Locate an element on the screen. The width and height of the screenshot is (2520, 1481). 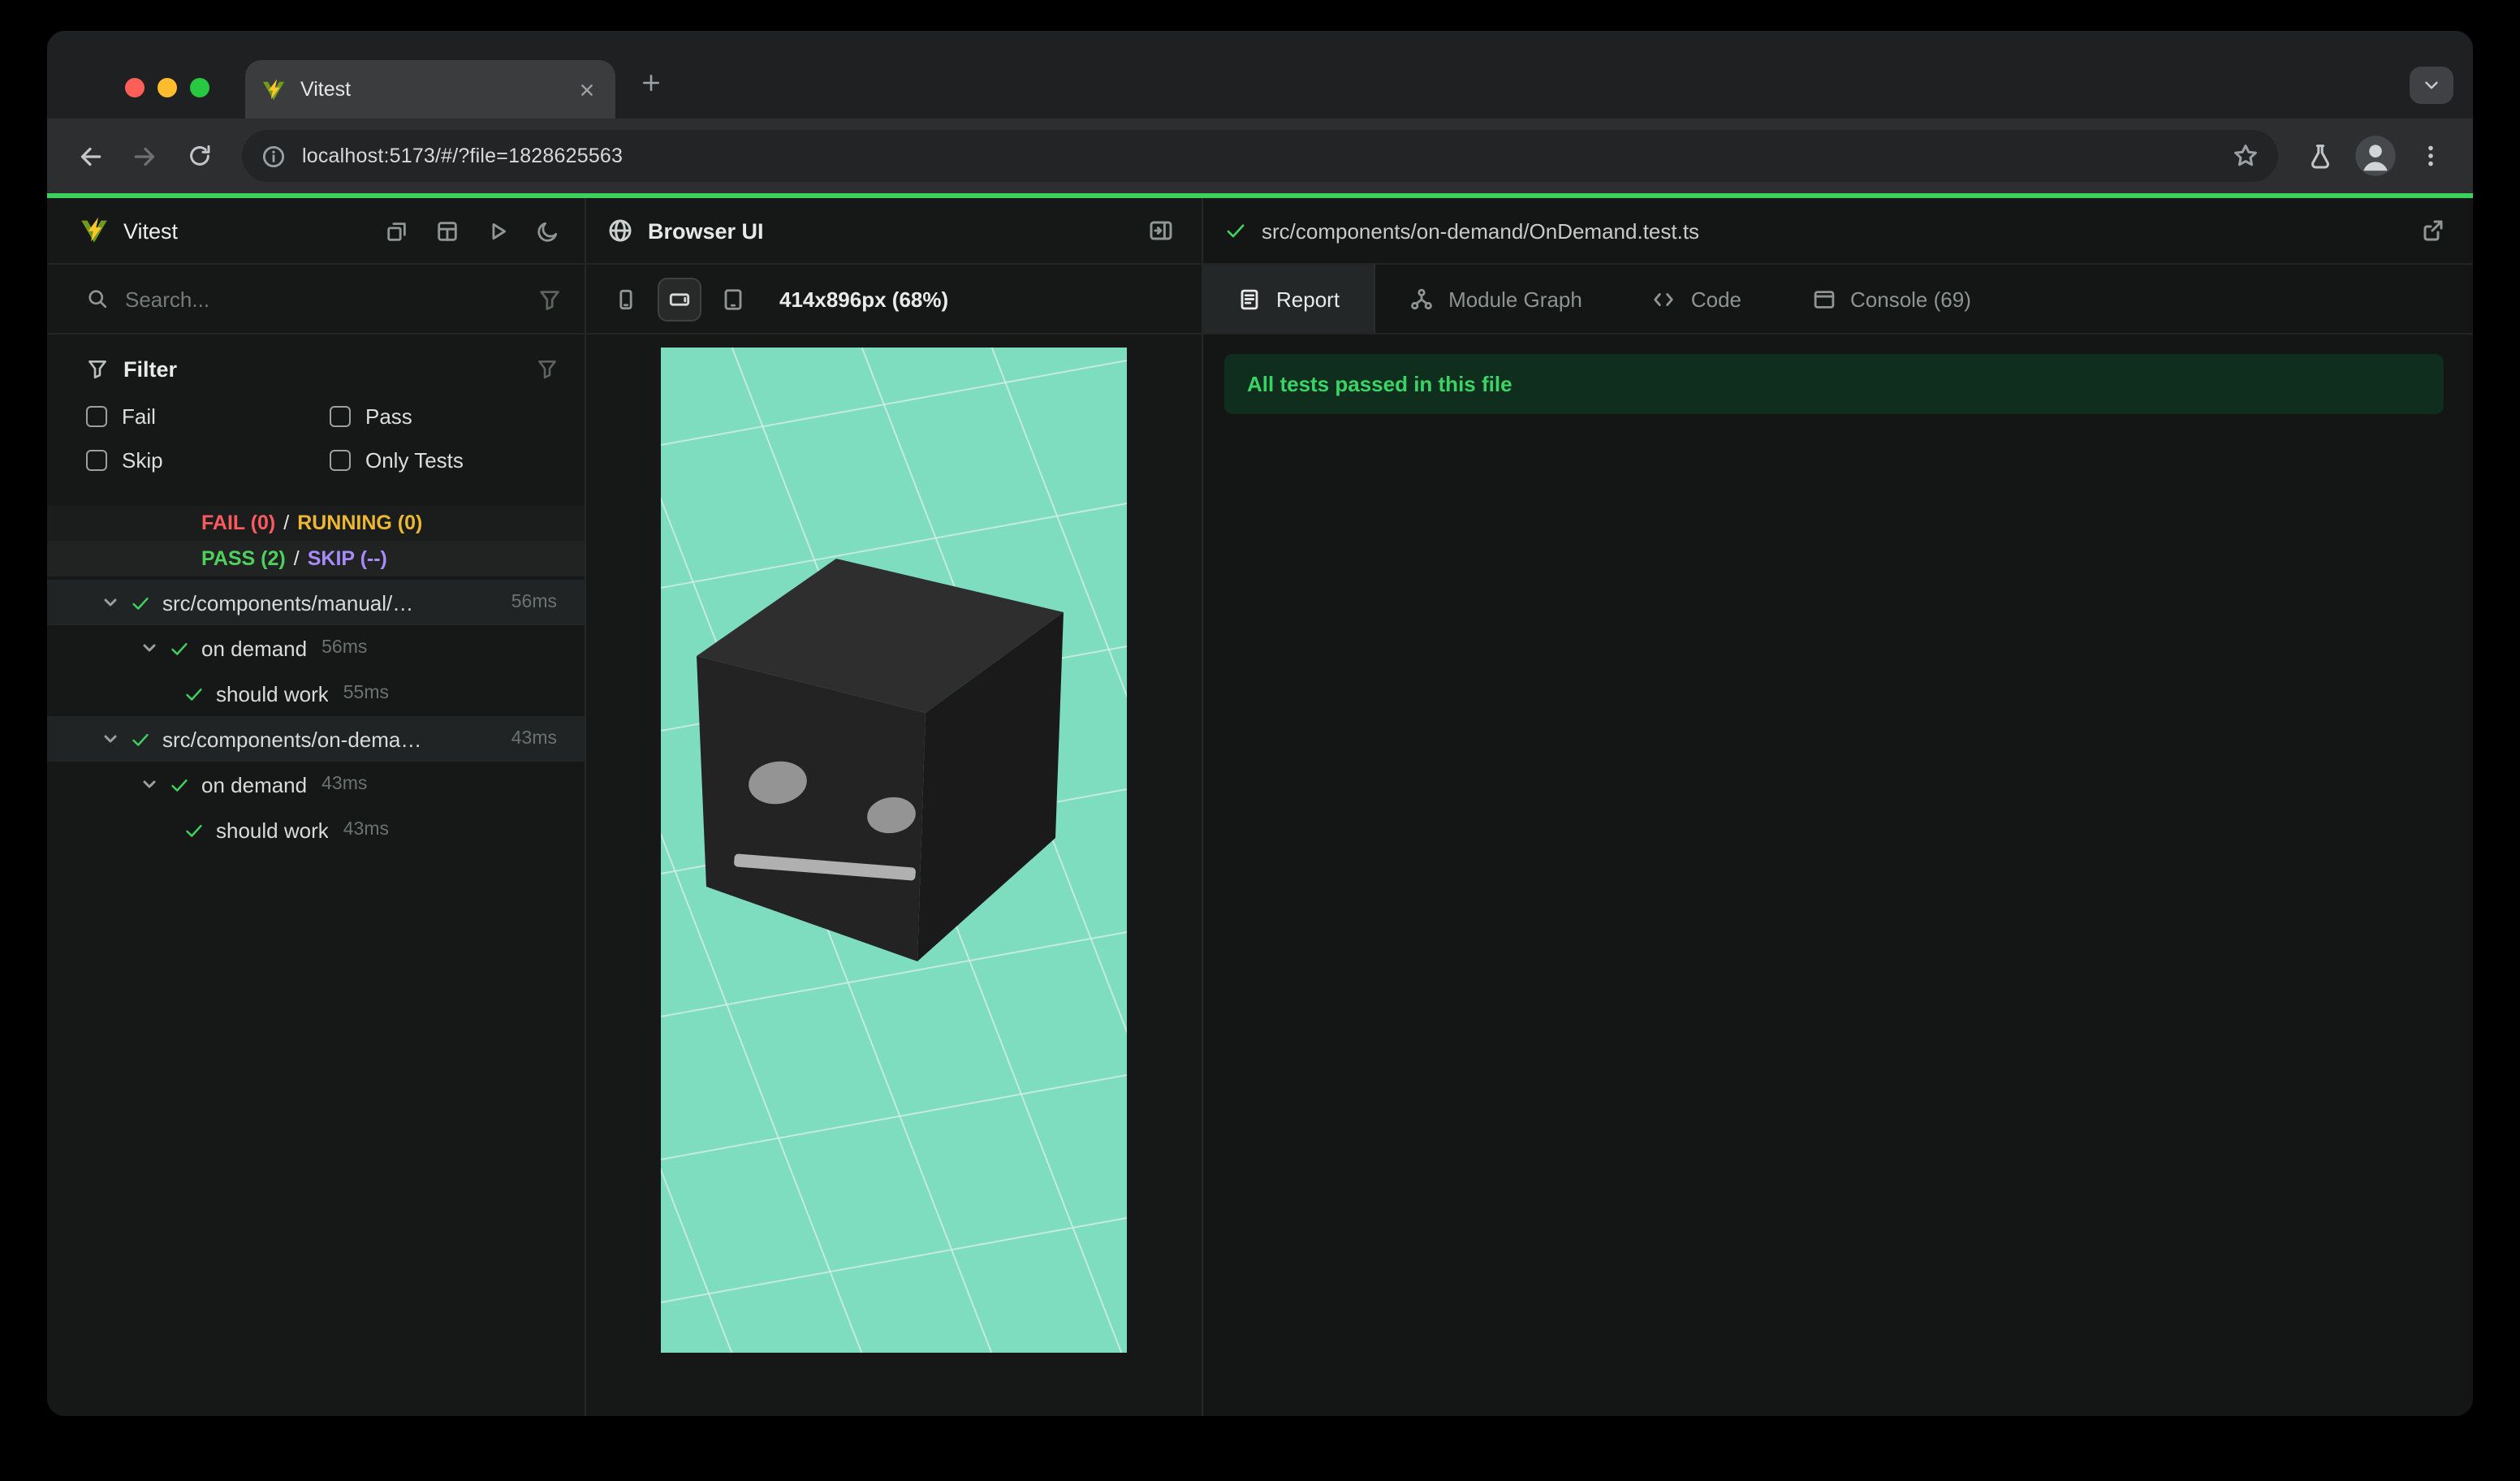
close-tab-icon is located at coordinates (586, 89).